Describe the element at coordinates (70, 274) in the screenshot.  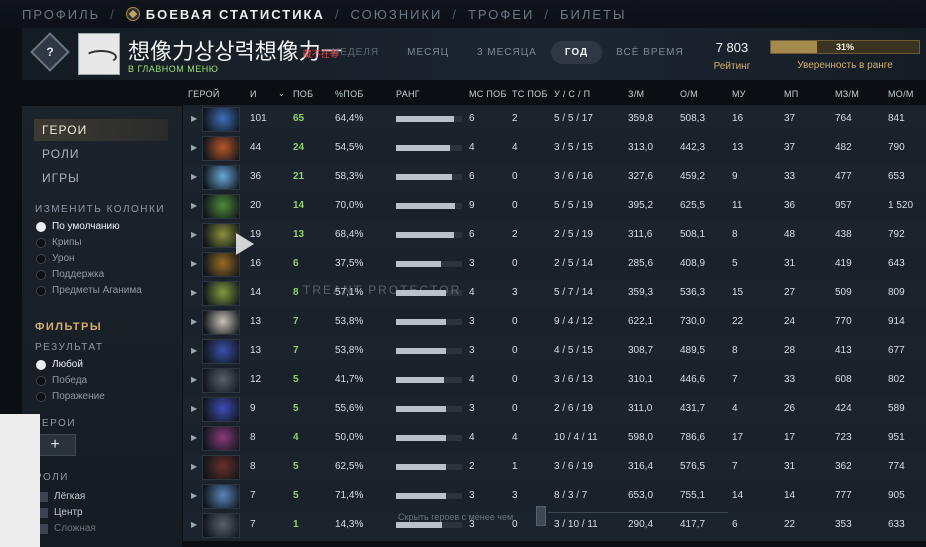
I see `columns-support-radio: Поддержка` at that location.